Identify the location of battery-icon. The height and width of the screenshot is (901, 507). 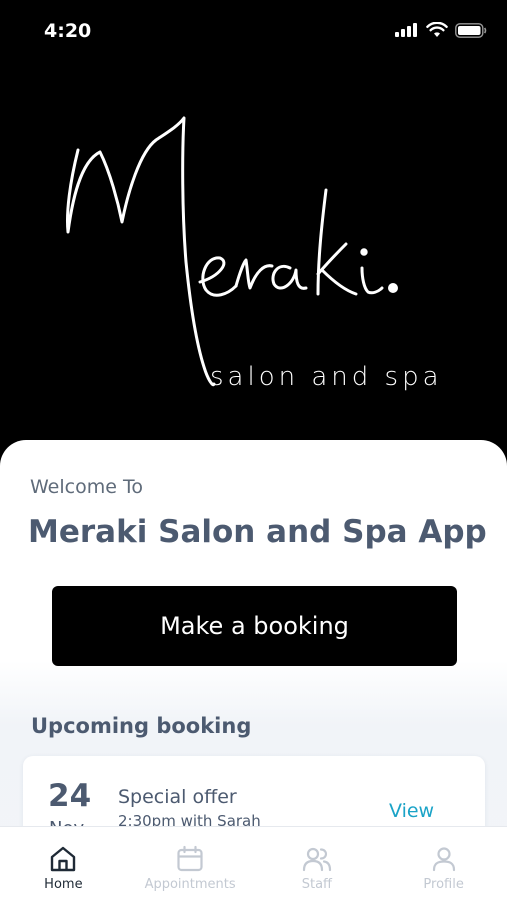
(471, 30).